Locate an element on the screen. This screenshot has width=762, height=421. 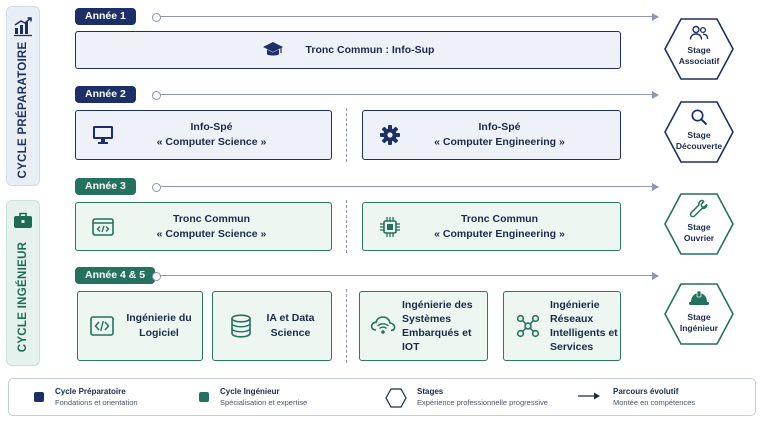
code-window-icon is located at coordinates (103, 226).